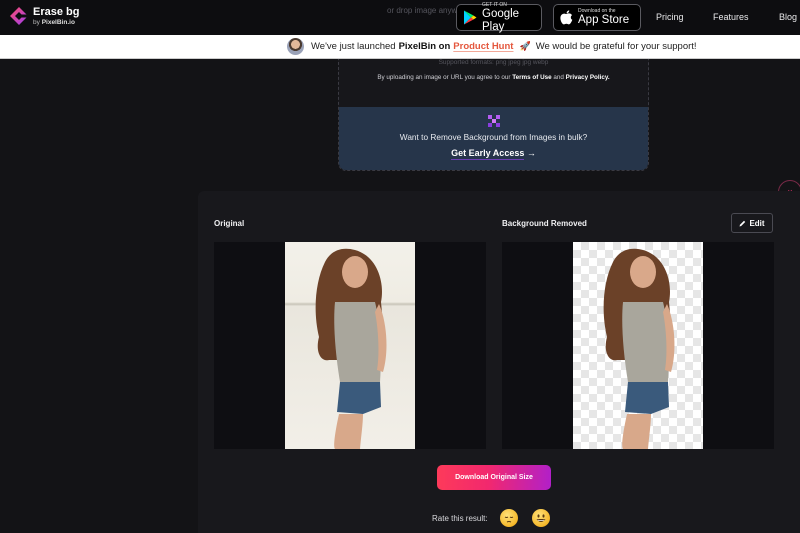 This screenshot has height=533, width=800. I want to click on removed-image-frame, so click(638, 345).